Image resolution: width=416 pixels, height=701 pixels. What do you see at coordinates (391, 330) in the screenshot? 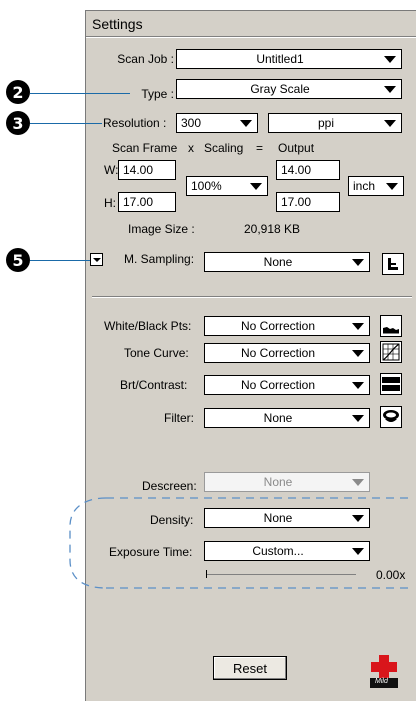
I see `histogram-icon` at bounding box center [391, 330].